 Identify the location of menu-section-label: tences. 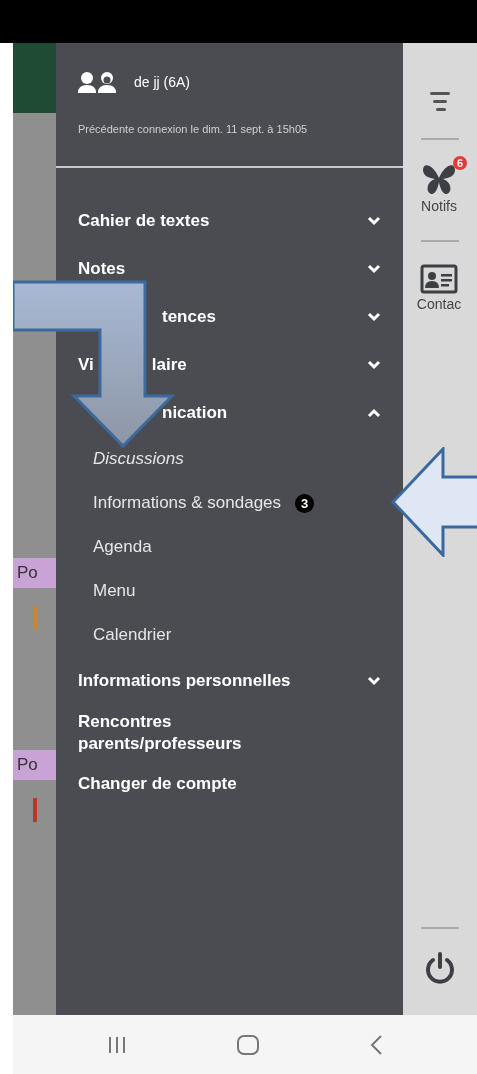
(189, 317).